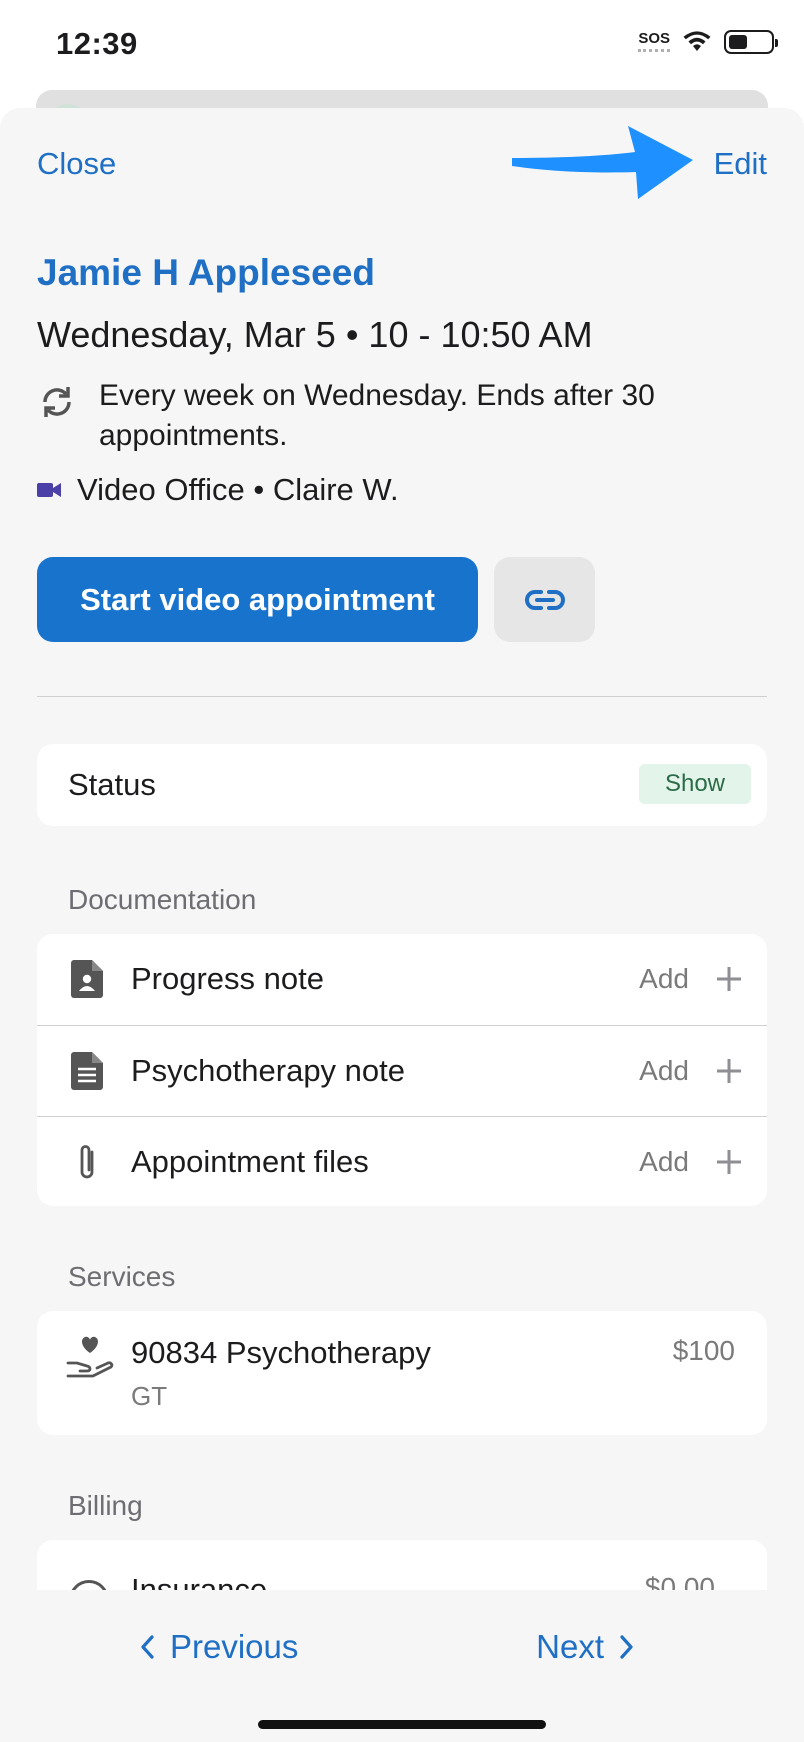  Describe the element at coordinates (402, 1724) in the screenshot. I see `home-indicator` at that location.